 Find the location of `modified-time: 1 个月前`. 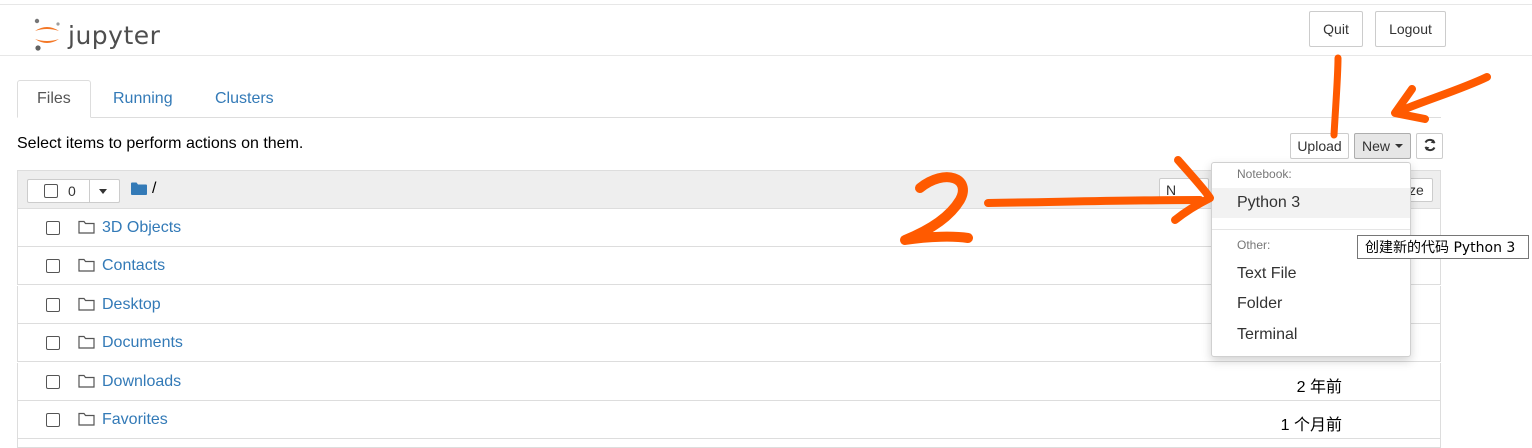

modified-time: 1 个月前 is located at coordinates (1311, 425).